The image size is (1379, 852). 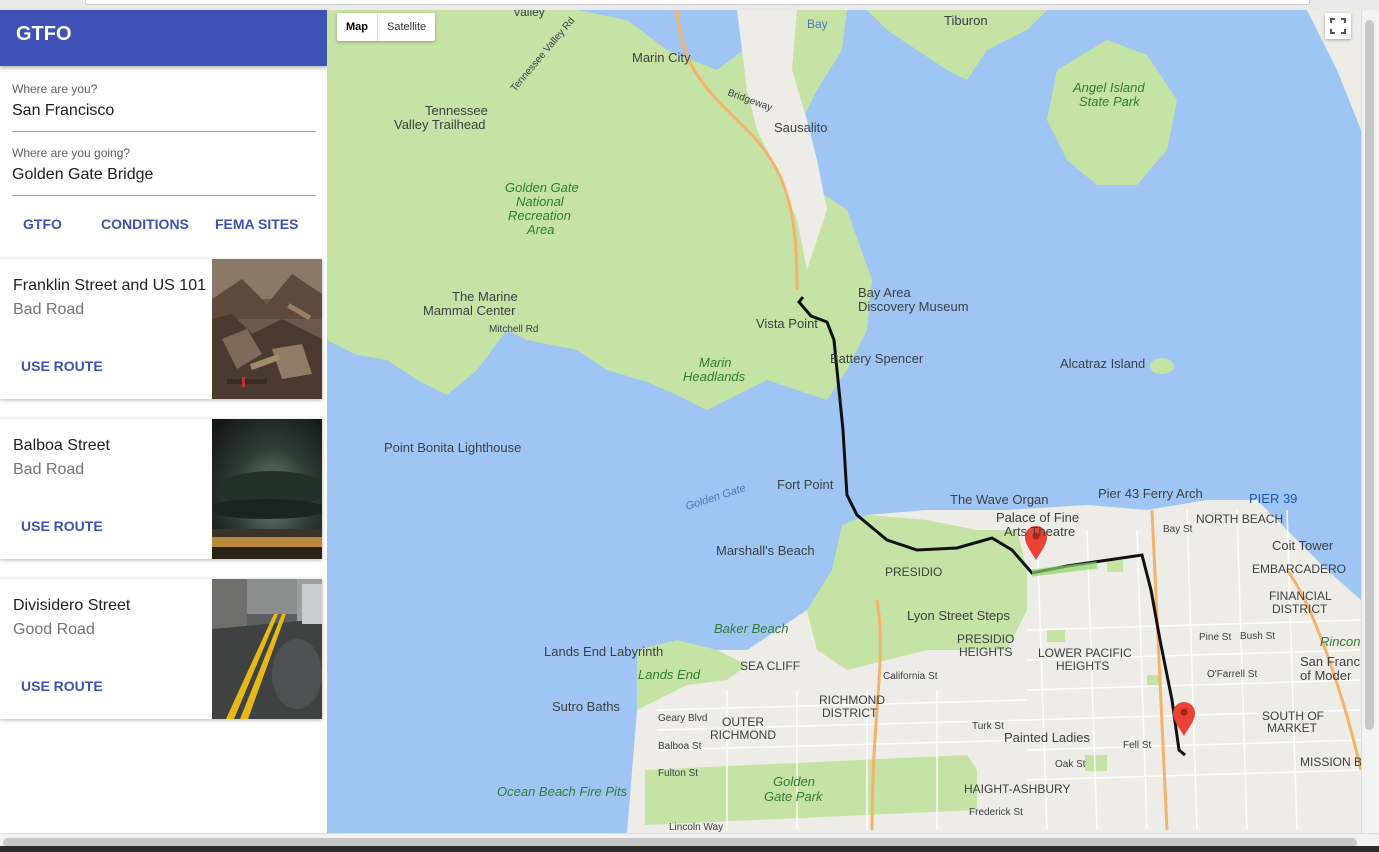 What do you see at coordinates (1108, 87) in the screenshot?
I see `map-label: Angel Island` at bounding box center [1108, 87].